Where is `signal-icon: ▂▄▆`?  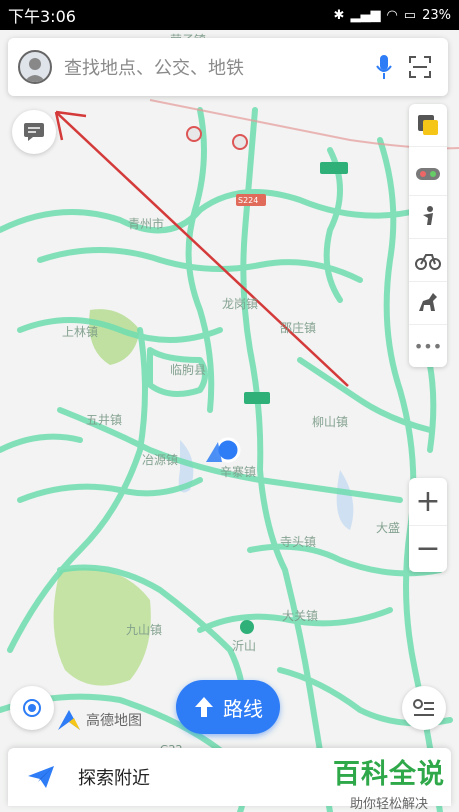 signal-icon: ▂▄▆ is located at coordinates (365, 15).